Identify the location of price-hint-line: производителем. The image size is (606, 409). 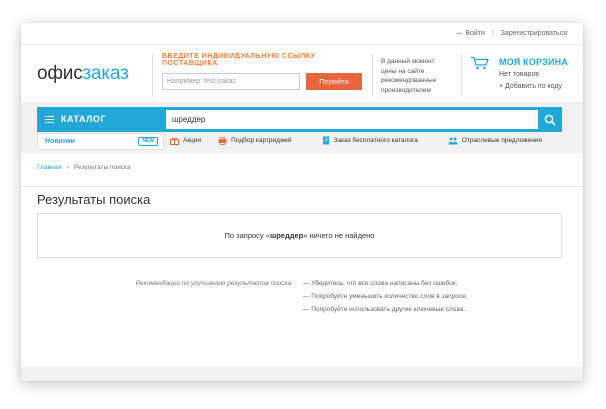
(406, 90).